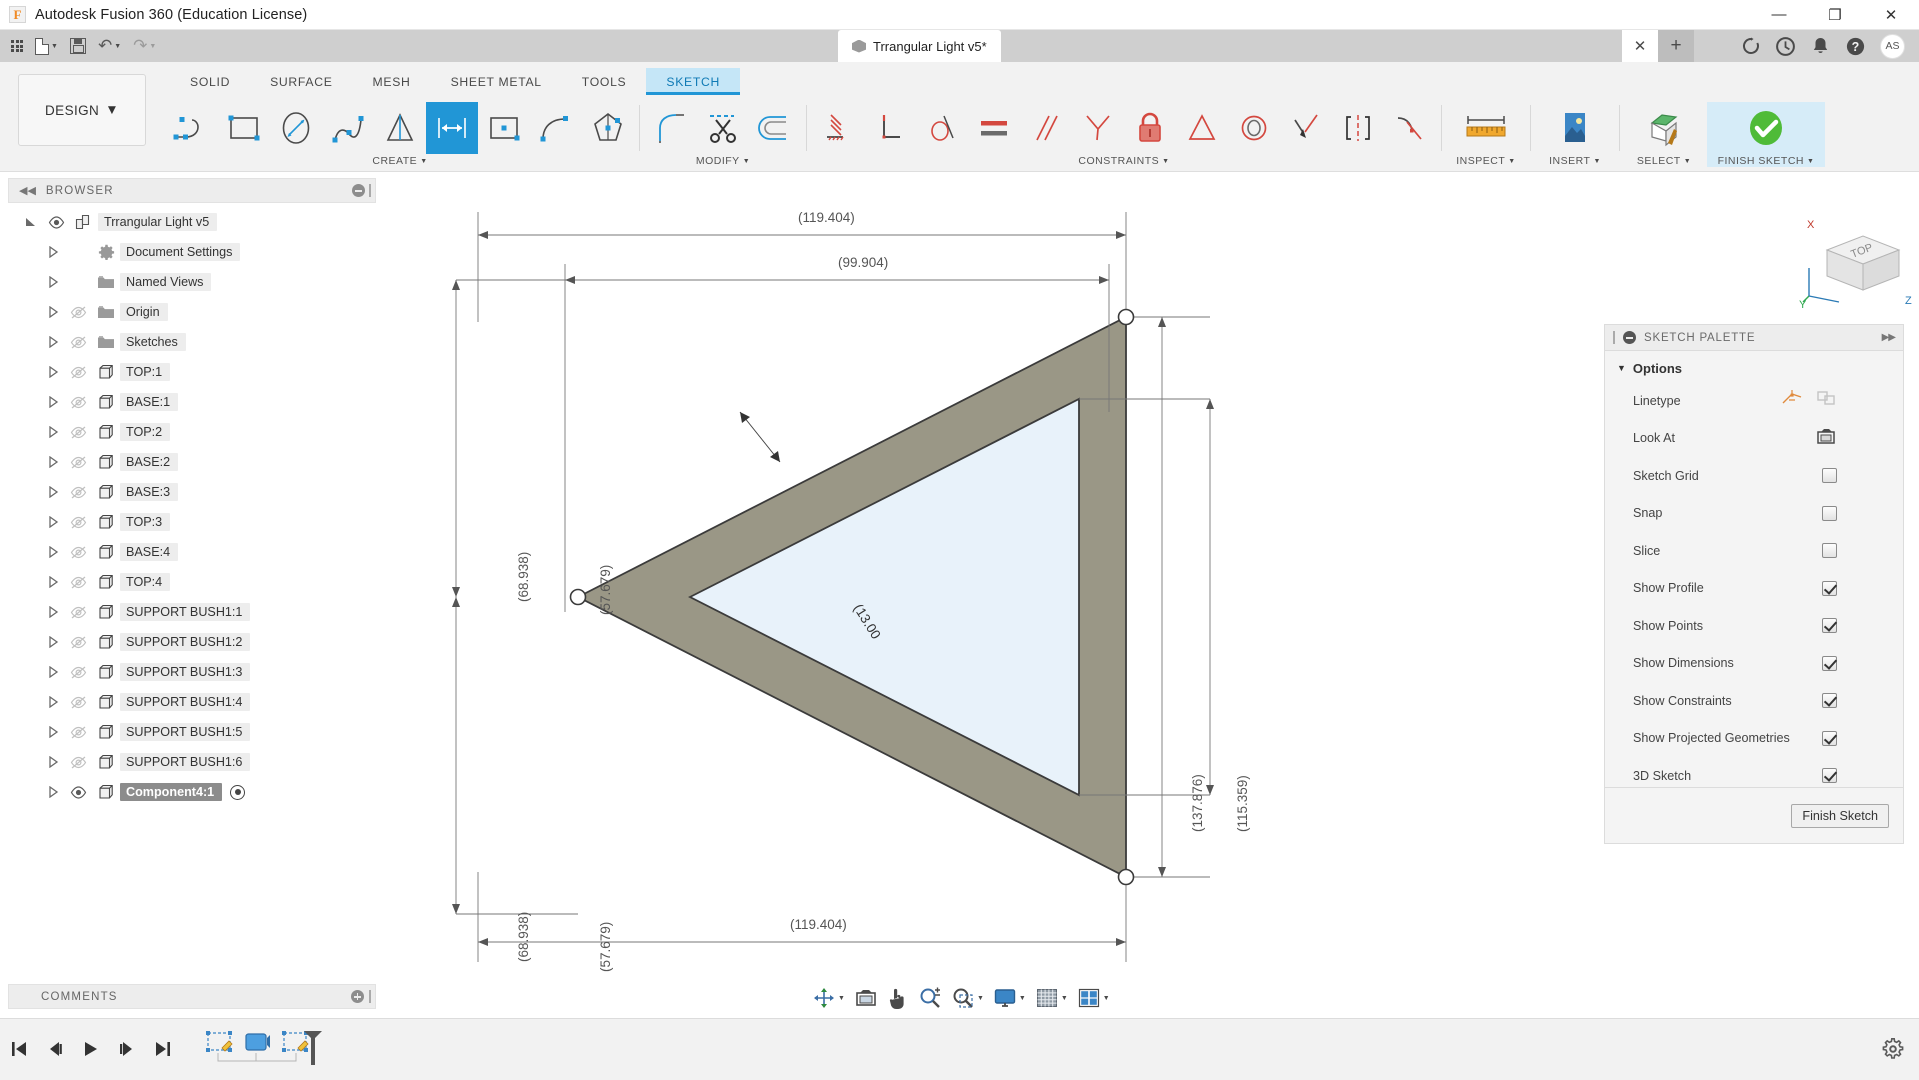 This screenshot has height=1080, width=1919. What do you see at coordinates (144, 46) in the screenshot?
I see `redo-button: ↷ ▼` at bounding box center [144, 46].